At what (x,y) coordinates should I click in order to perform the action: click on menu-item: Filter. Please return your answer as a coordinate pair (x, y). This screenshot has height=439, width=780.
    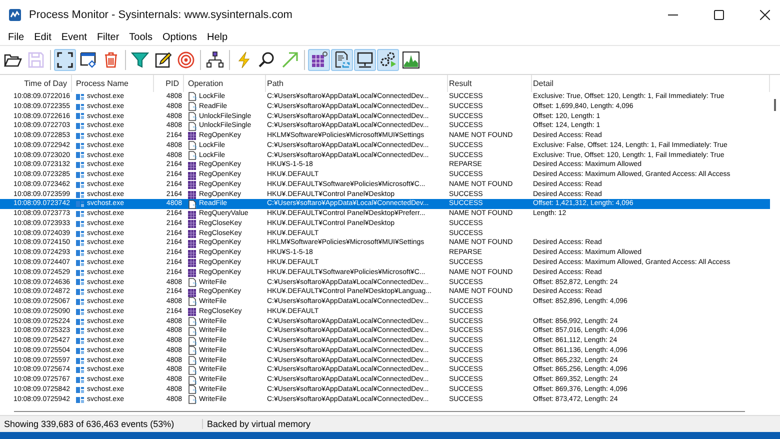
    Looking at the image, I should click on (108, 37).